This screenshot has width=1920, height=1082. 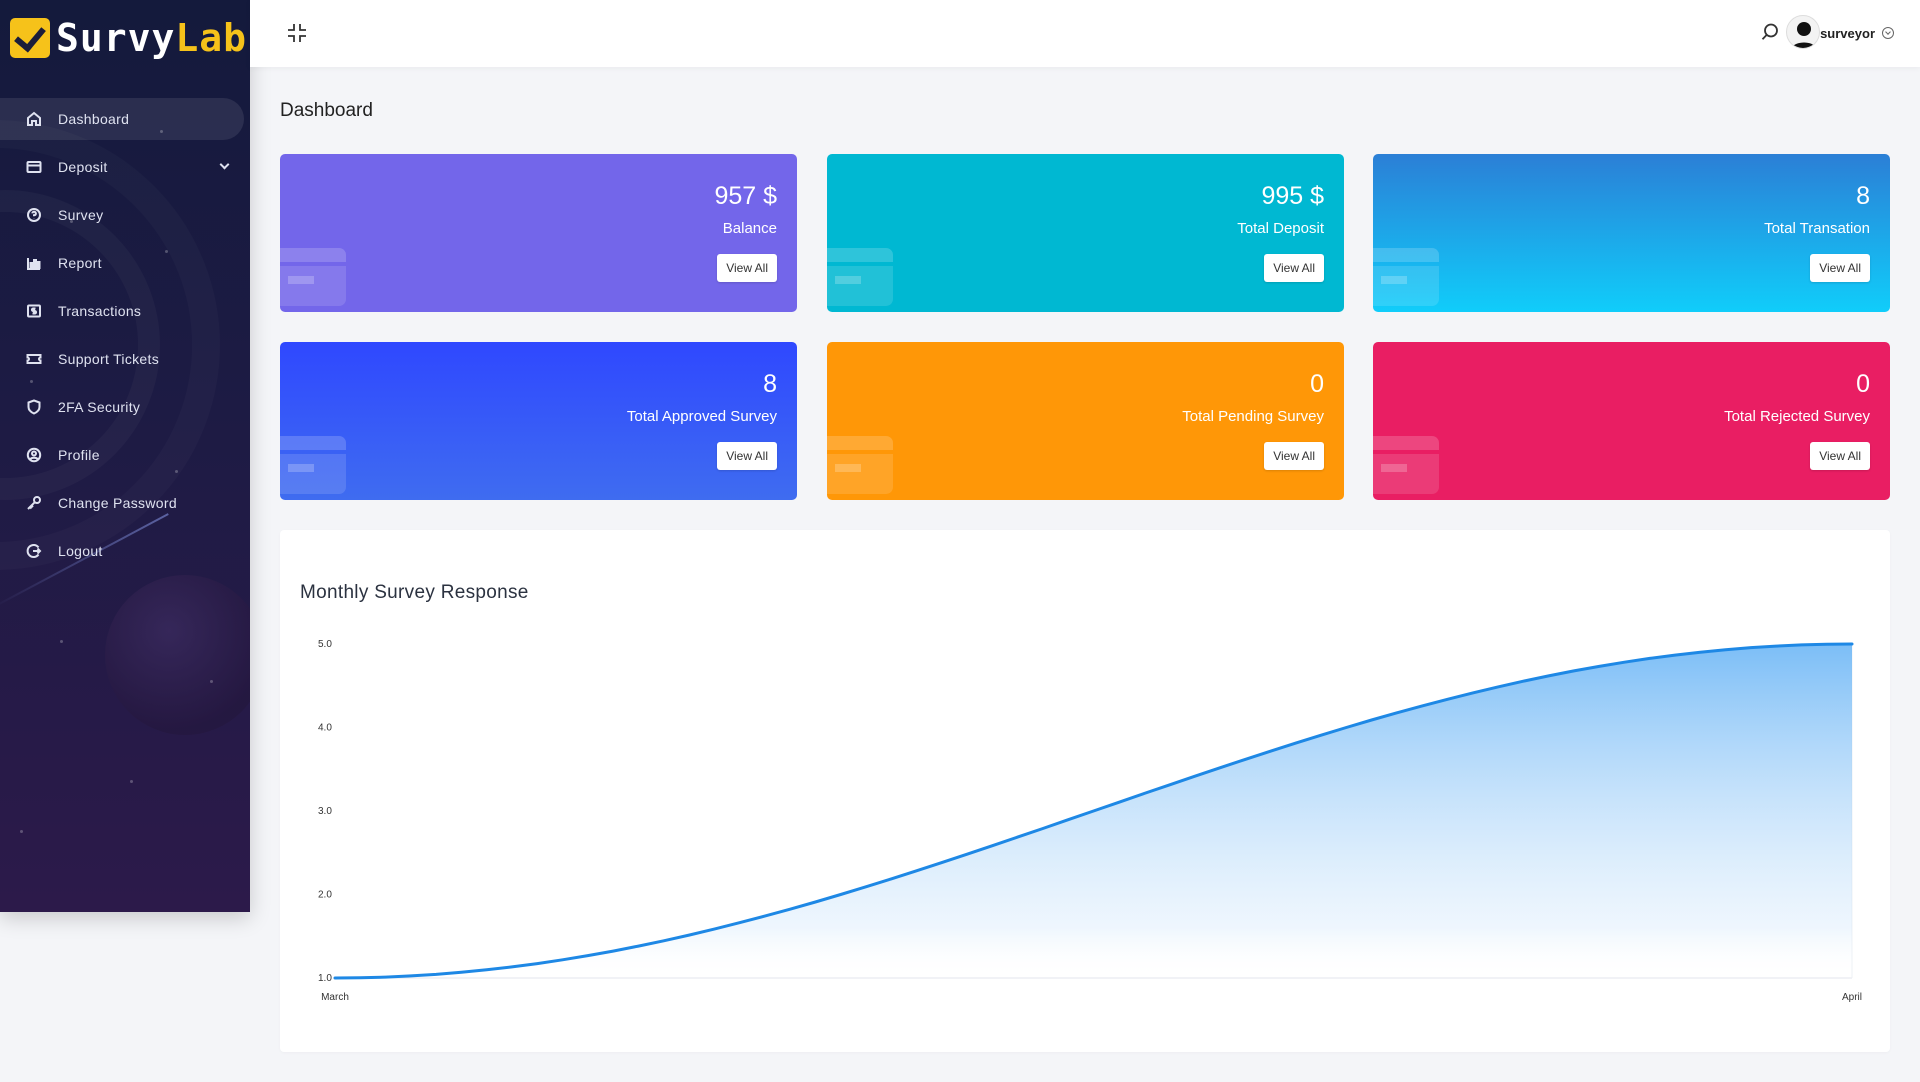 What do you see at coordinates (30, 38) in the screenshot?
I see `check-logo-icon` at bounding box center [30, 38].